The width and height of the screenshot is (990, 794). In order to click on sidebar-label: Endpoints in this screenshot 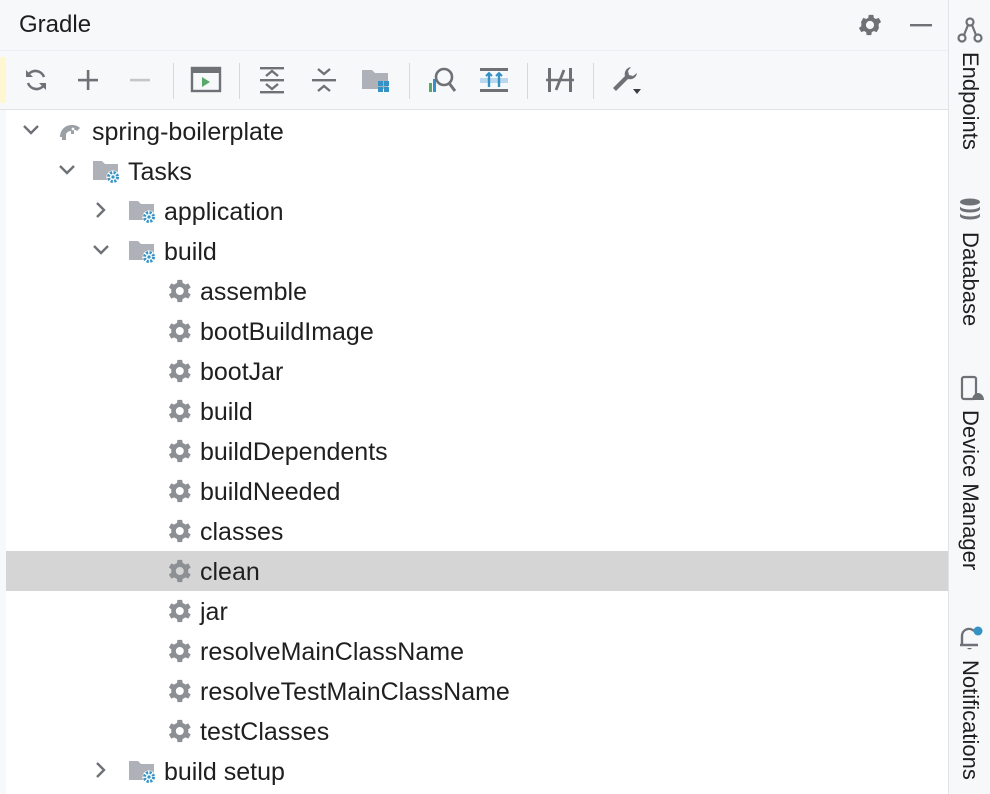, I will do `click(970, 101)`.